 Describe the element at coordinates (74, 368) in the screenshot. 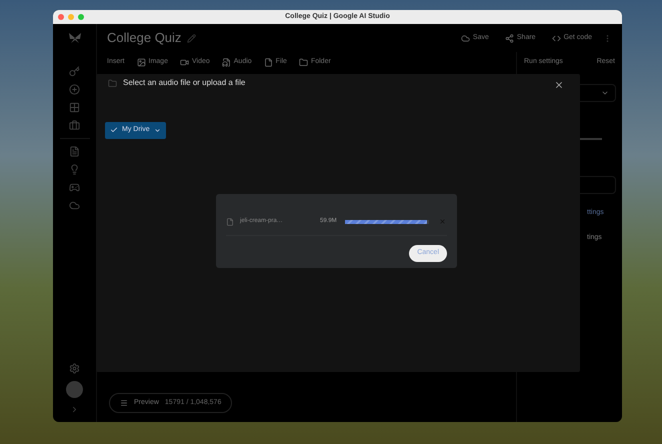

I see `settings-icon` at that location.